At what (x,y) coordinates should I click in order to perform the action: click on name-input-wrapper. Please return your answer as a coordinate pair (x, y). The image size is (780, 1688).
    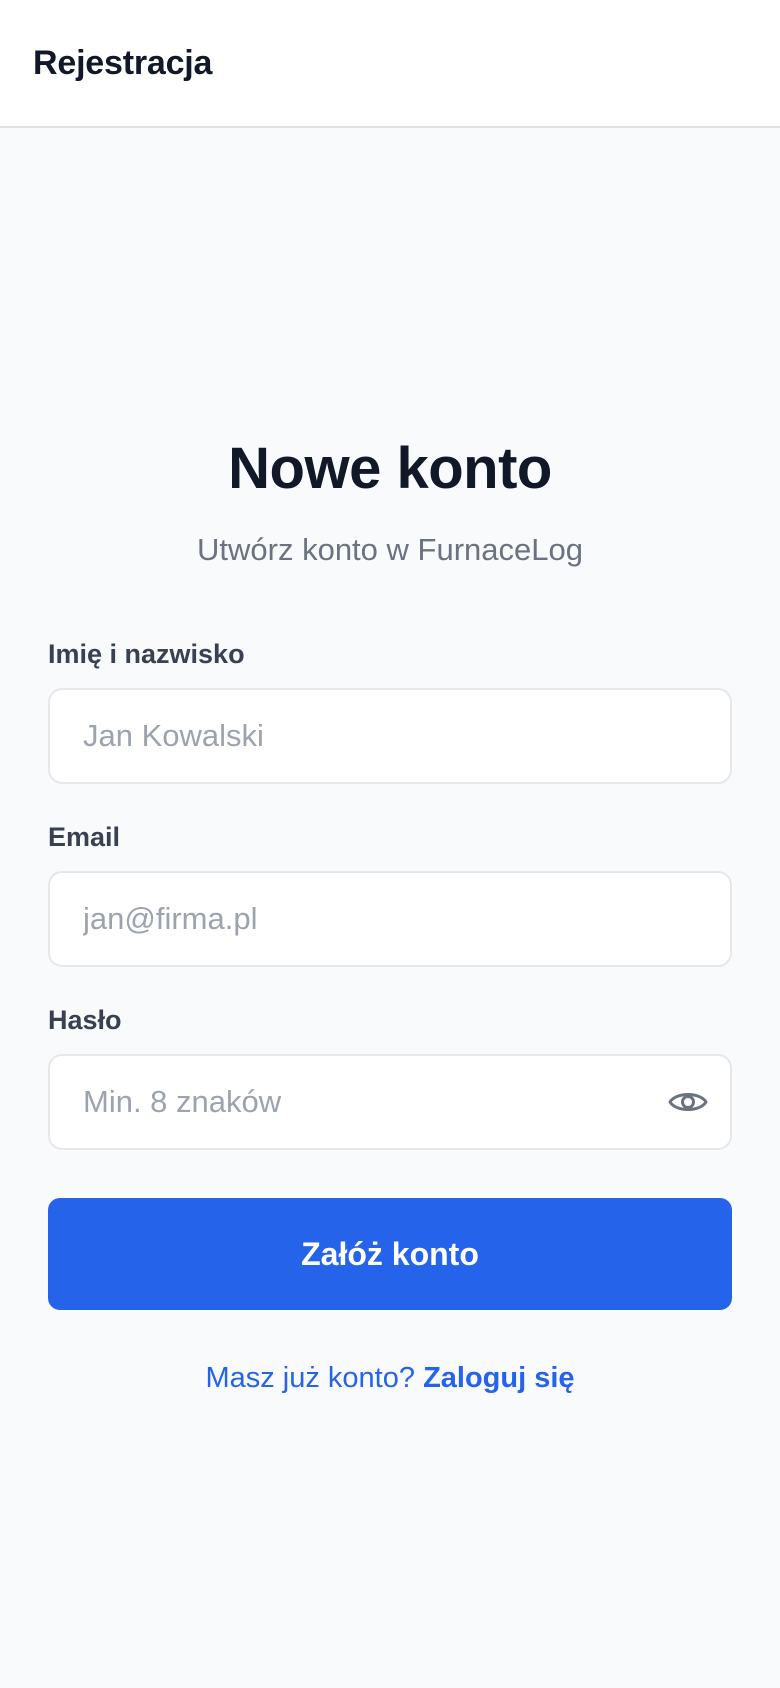
    Looking at the image, I should click on (390, 736).